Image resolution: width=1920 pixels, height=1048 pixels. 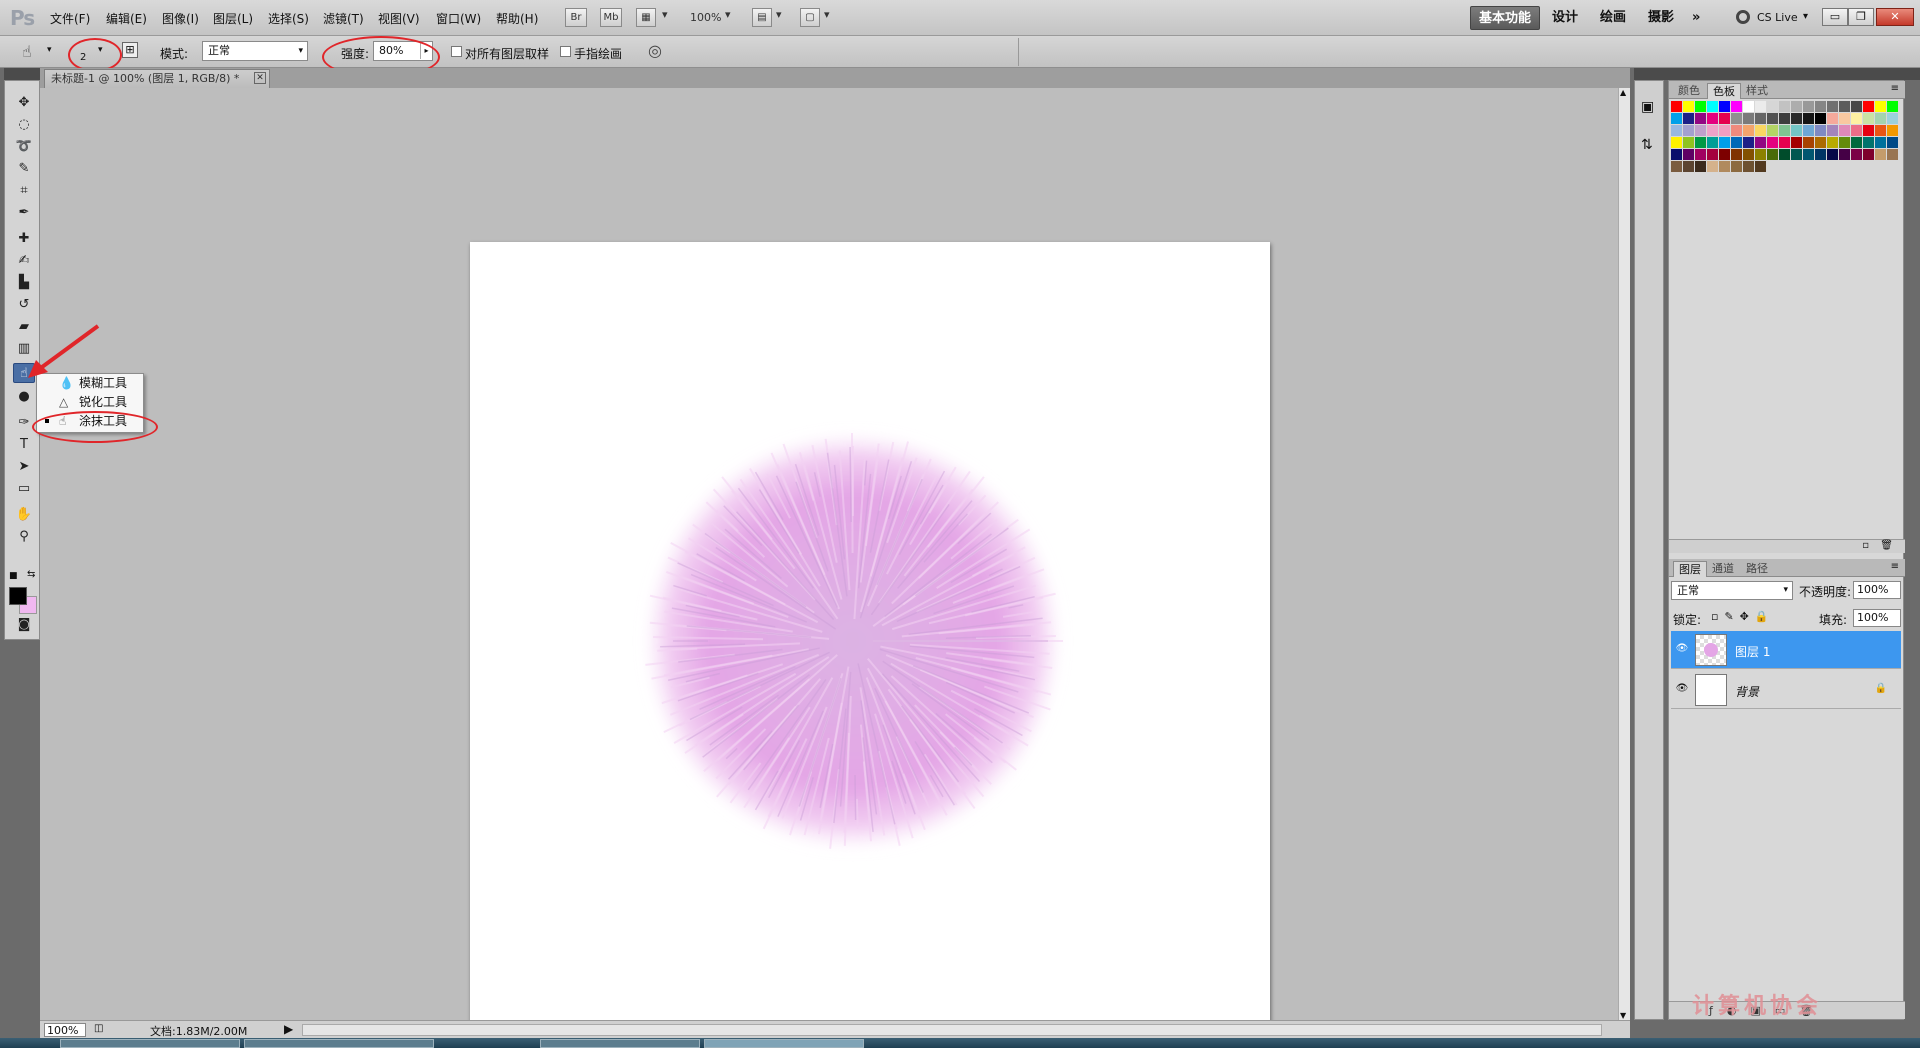 I want to click on menu-layer: 图层(L), so click(x=233, y=18).